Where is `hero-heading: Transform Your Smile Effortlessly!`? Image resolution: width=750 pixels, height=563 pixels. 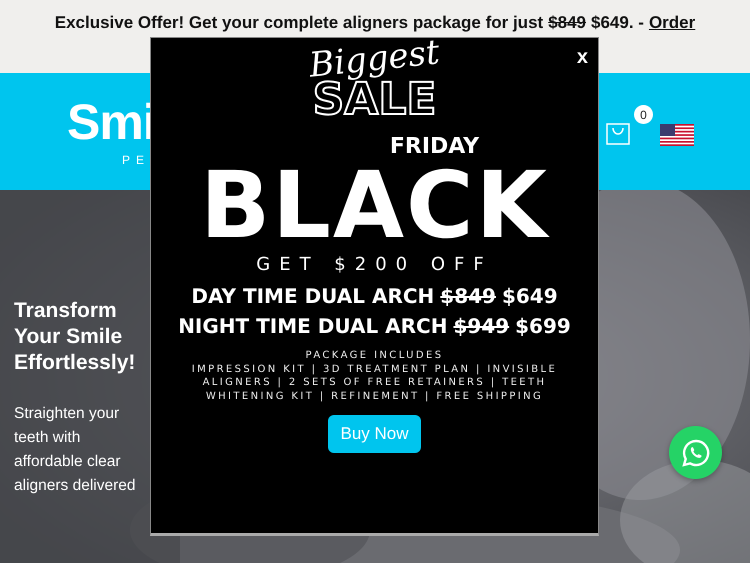 hero-heading: Transform Your Smile Effortlessly! is located at coordinates (75, 337).